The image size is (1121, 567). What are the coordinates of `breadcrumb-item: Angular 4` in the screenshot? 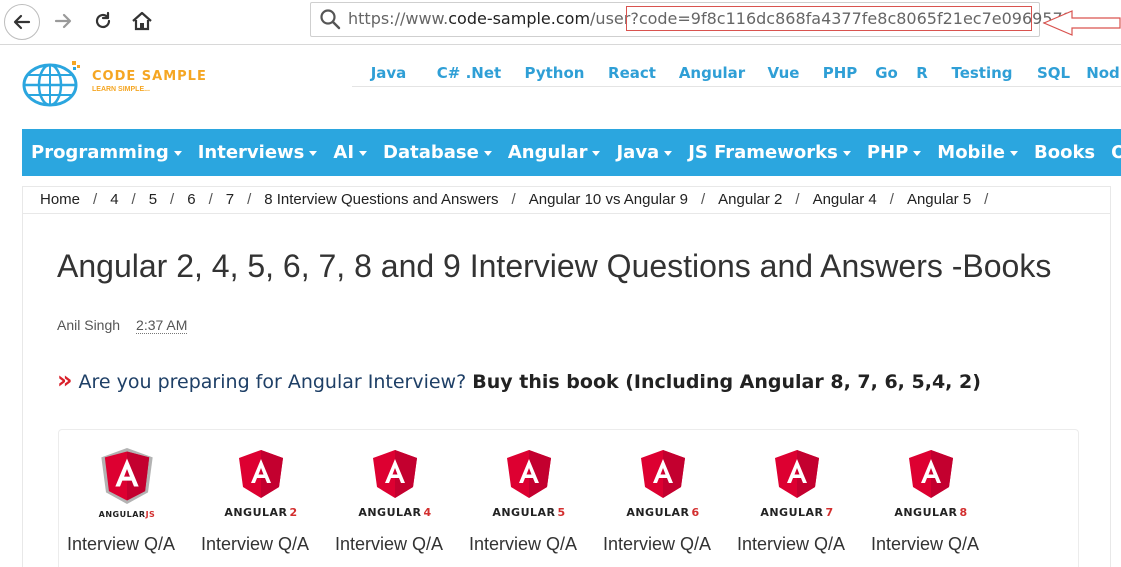 It's located at (845, 199).